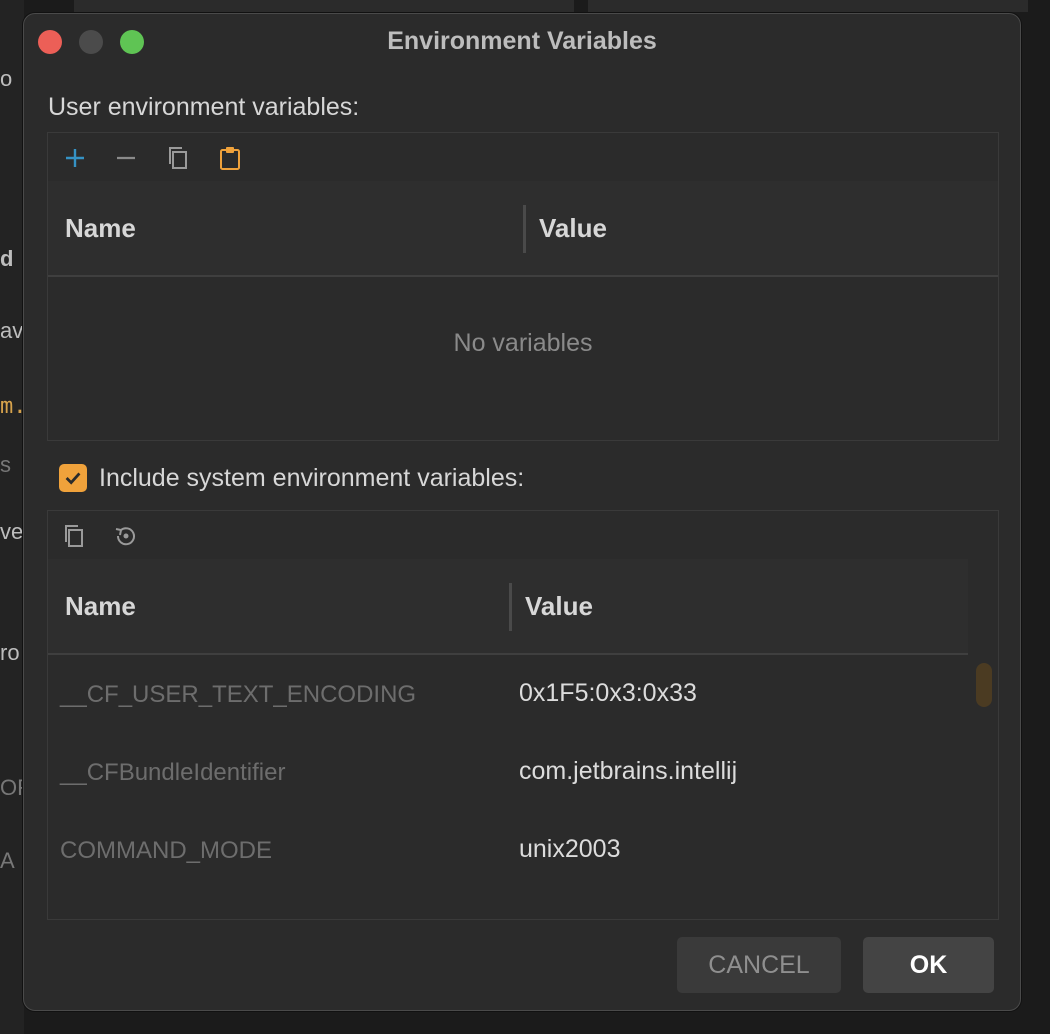  Describe the element at coordinates (7, 860) in the screenshot. I see `background-fragment: A` at that location.